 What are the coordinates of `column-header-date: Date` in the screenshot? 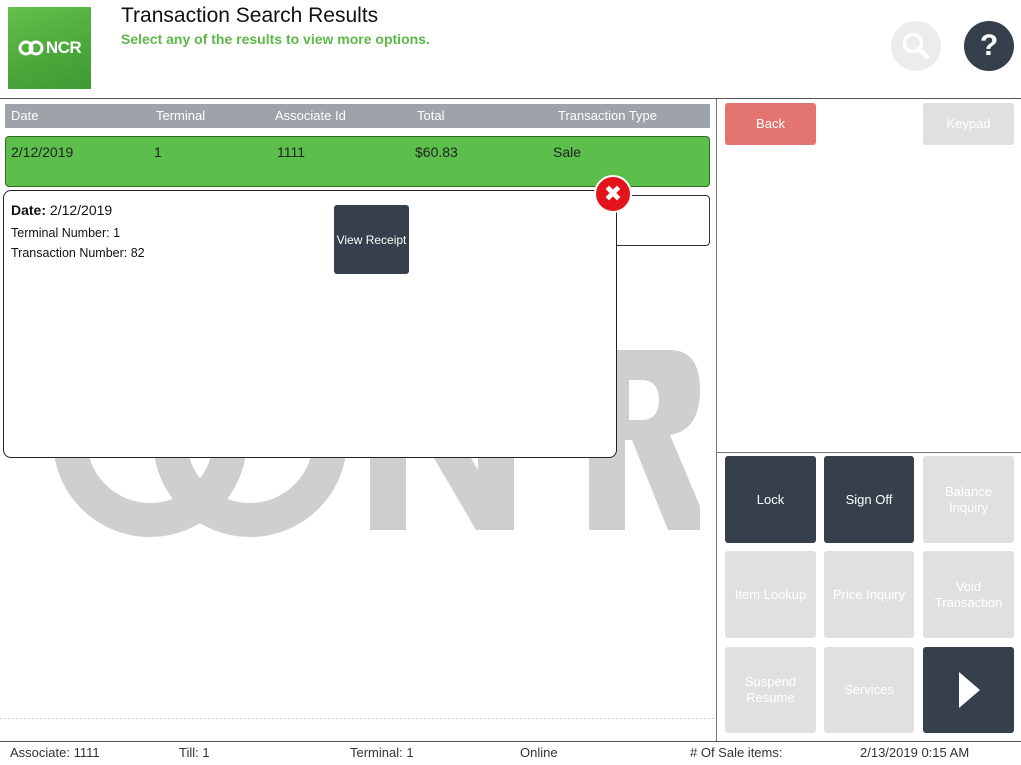 It's located at (25, 115).